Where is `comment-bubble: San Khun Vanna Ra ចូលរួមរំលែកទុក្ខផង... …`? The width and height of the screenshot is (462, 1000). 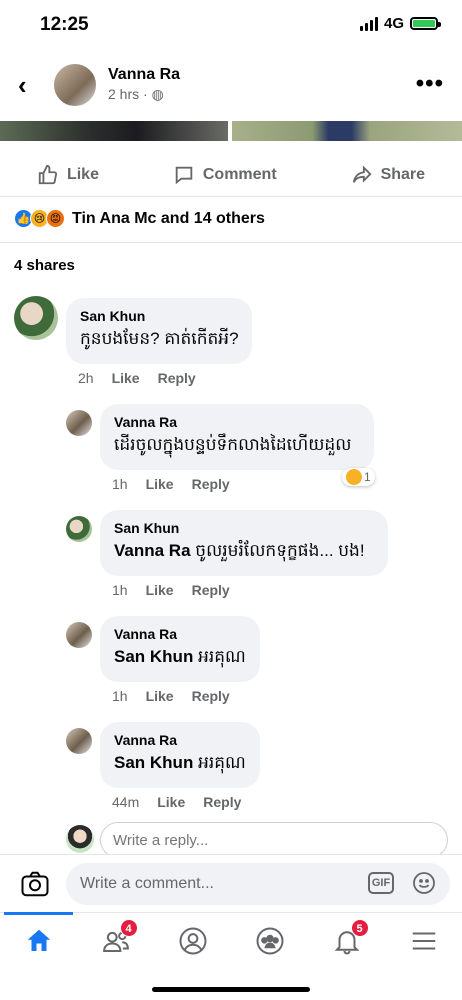 comment-bubble: San Khun Vanna Ra ចូលរួមរំលែកទុក្ខផង... … is located at coordinates (244, 543).